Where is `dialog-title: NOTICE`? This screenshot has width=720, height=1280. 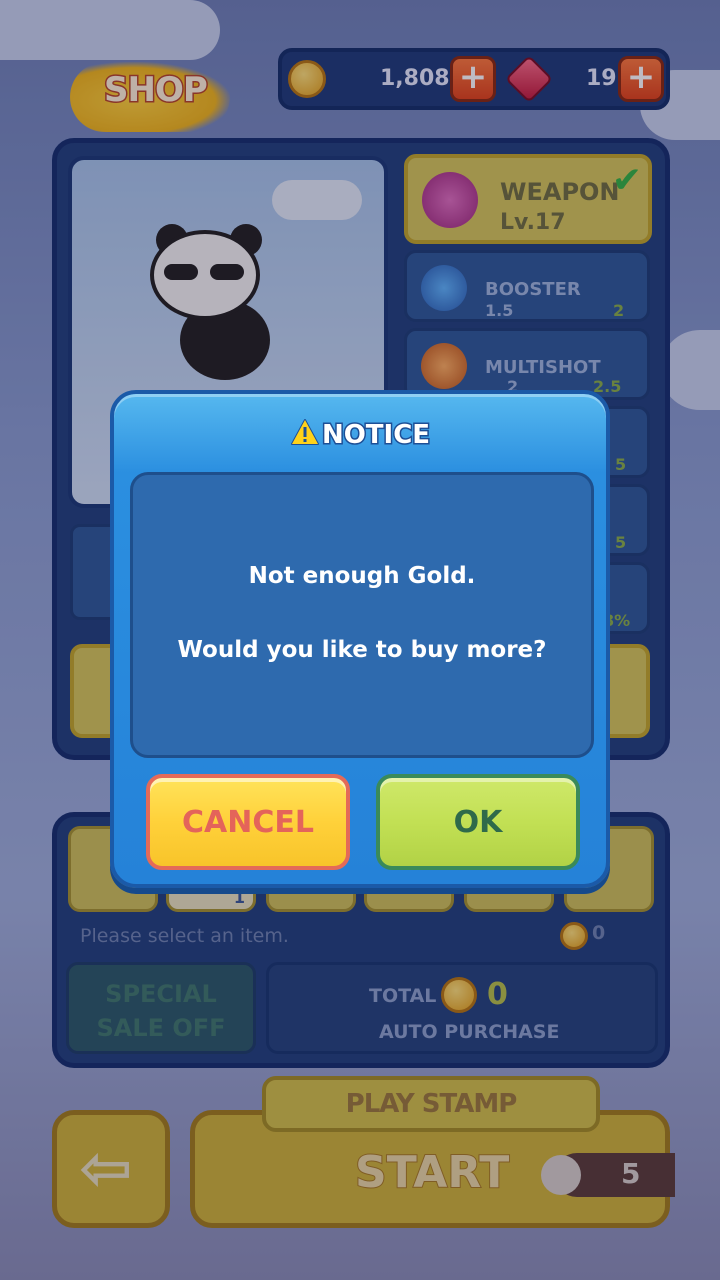 dialog-title: NOTICE is located at coordinates (360, 435).